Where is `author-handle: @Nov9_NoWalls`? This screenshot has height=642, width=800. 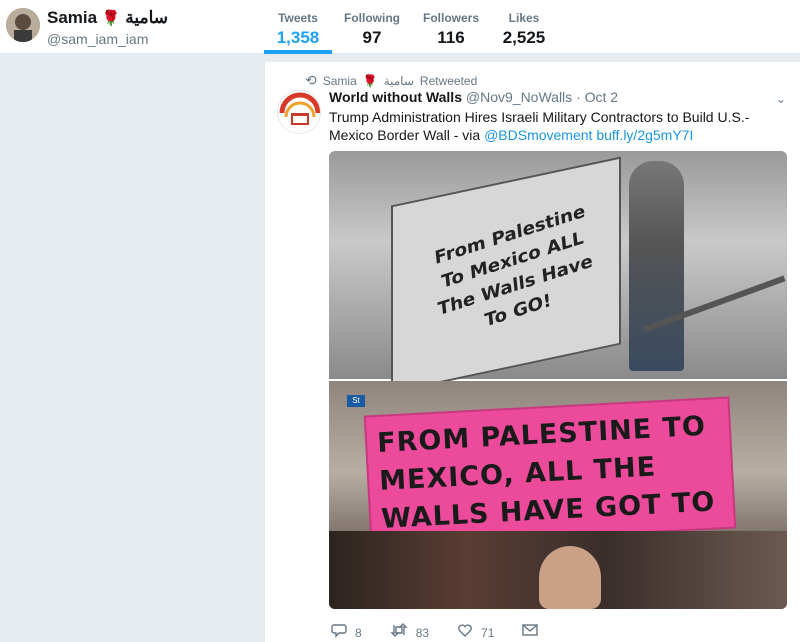
author-handle: @Nov9_NoWalls is located at coordinates (519, 97).